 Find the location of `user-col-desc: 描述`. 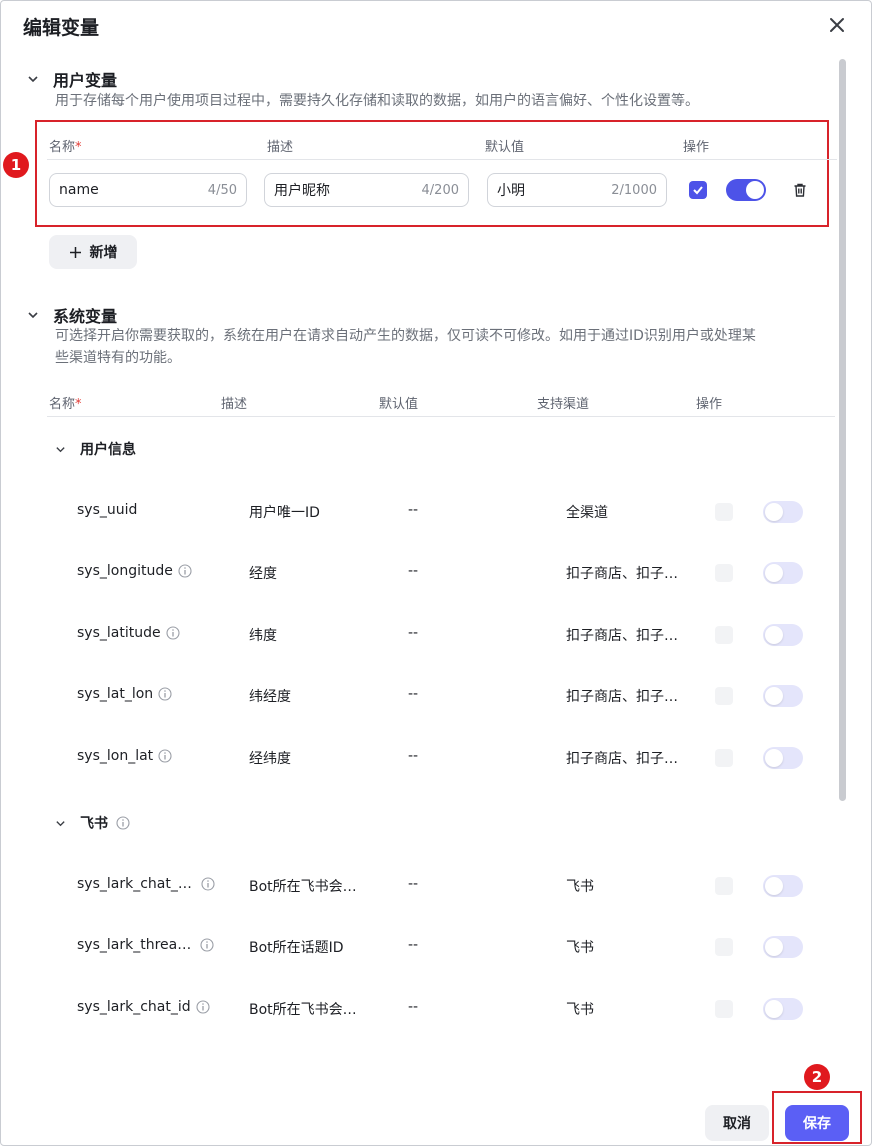

user-col-desc: 描述 is located at coordinates (280, 147).